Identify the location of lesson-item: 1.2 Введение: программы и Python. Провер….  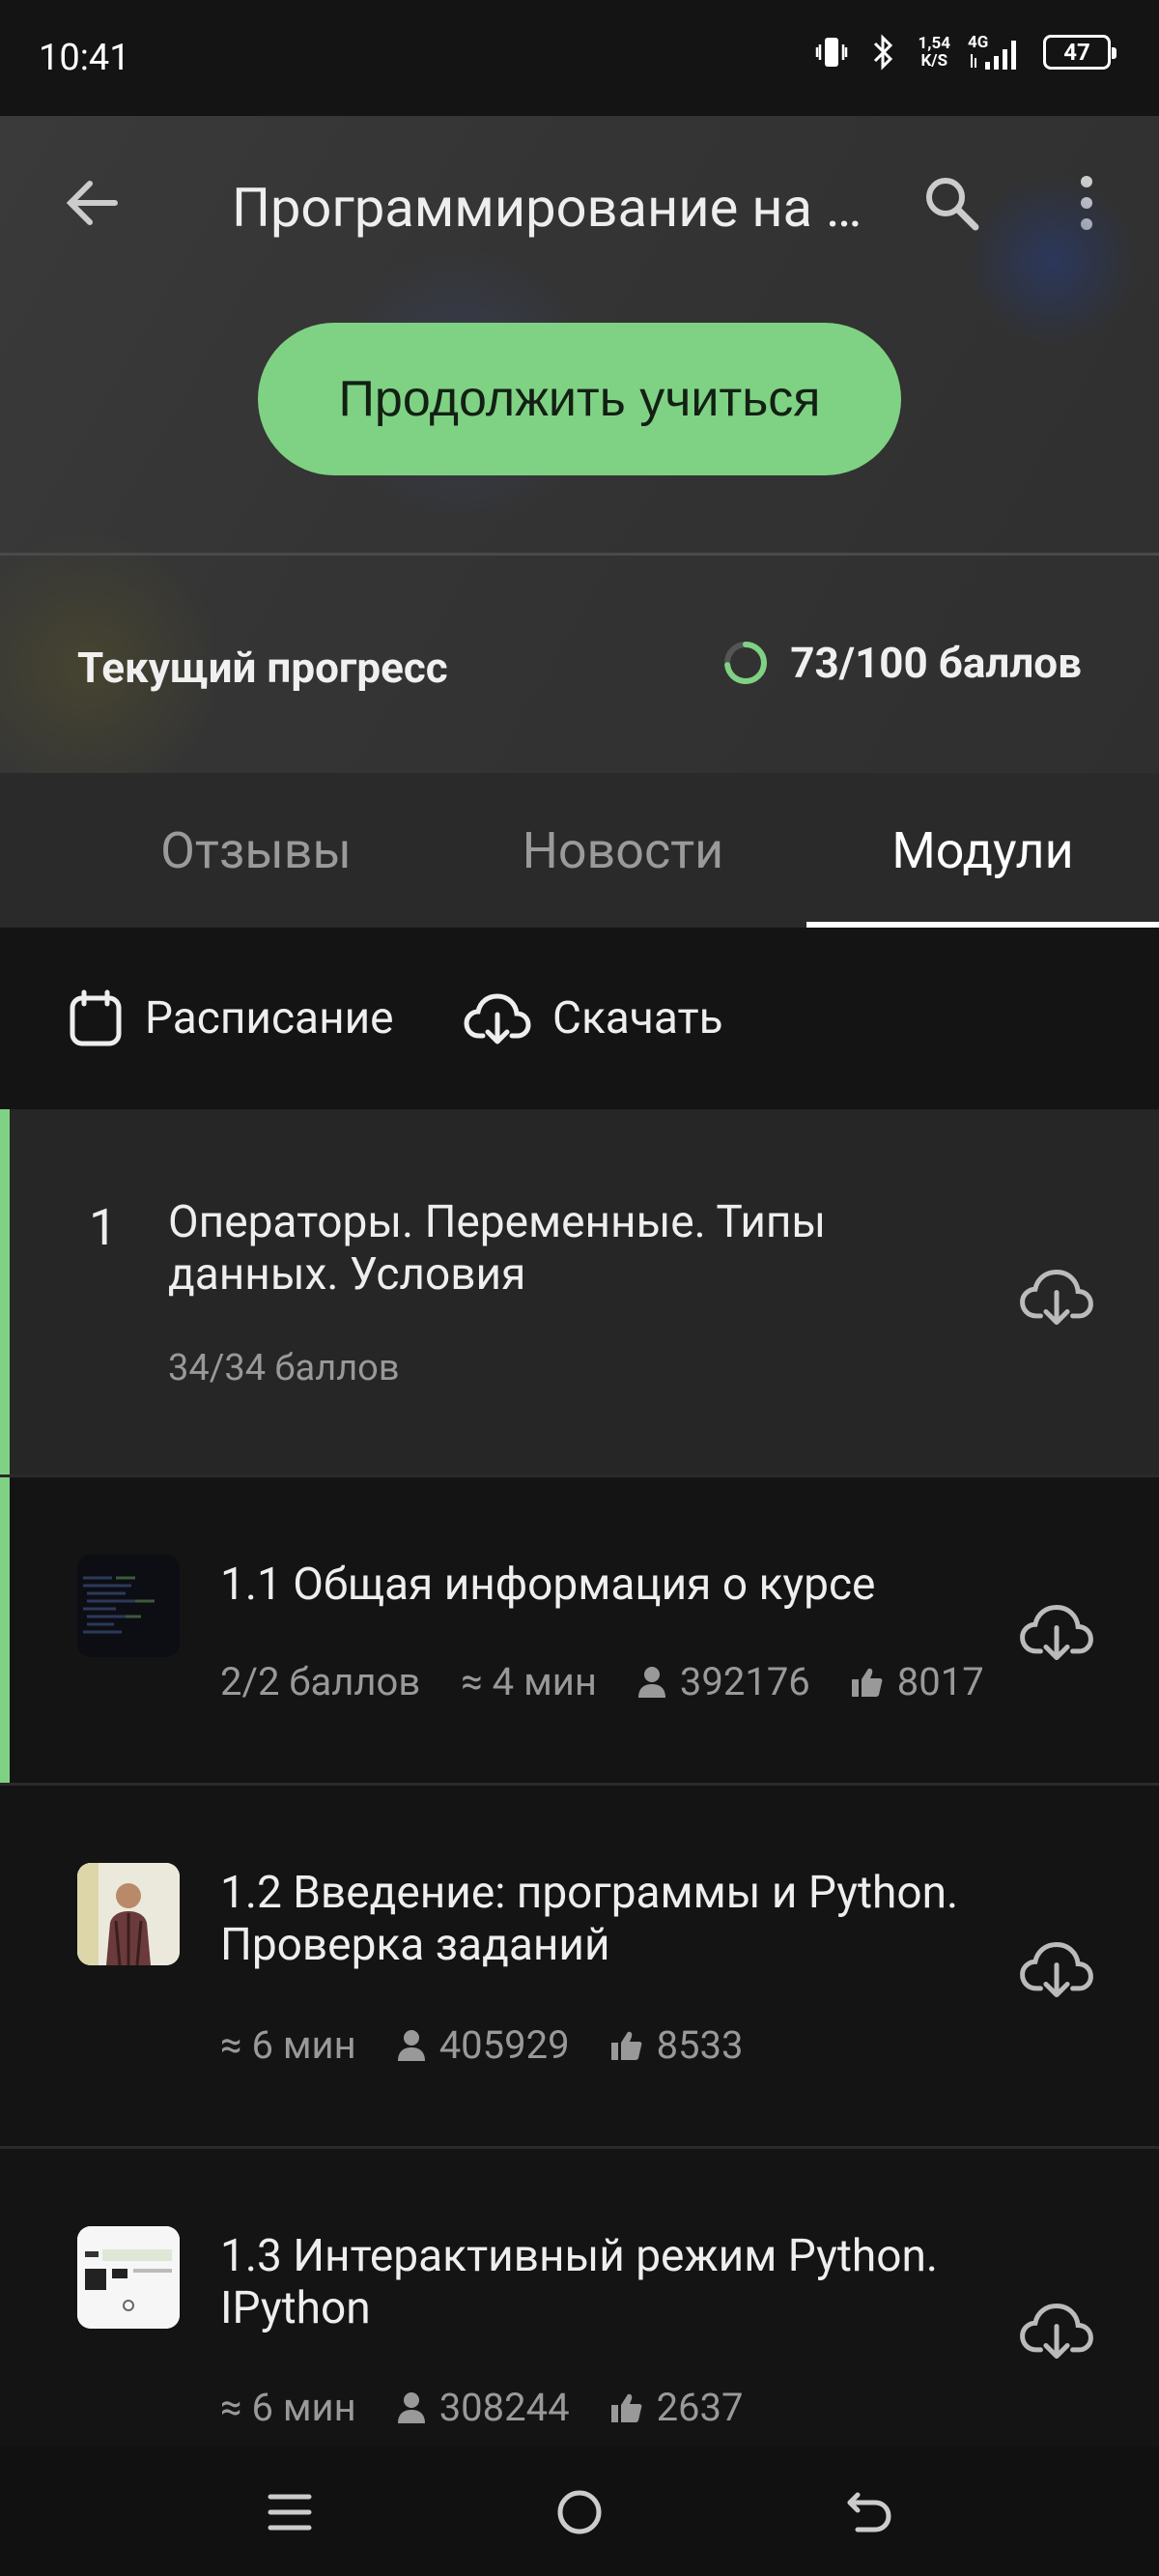
(579, 1966).